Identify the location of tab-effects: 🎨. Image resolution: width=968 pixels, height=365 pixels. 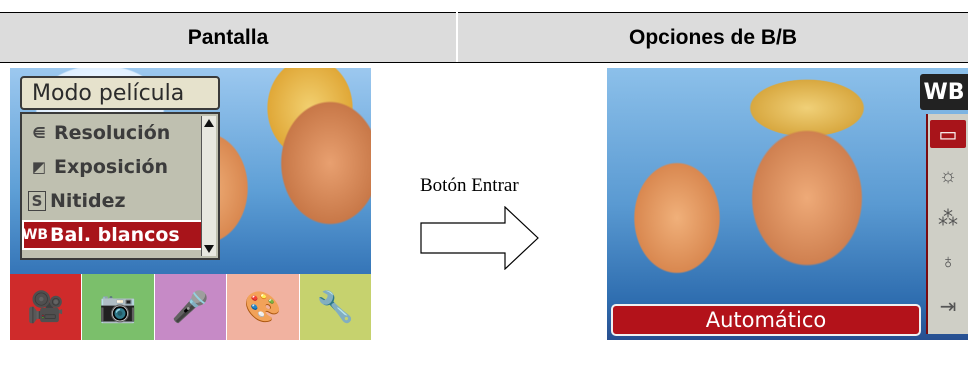
(263, 307).